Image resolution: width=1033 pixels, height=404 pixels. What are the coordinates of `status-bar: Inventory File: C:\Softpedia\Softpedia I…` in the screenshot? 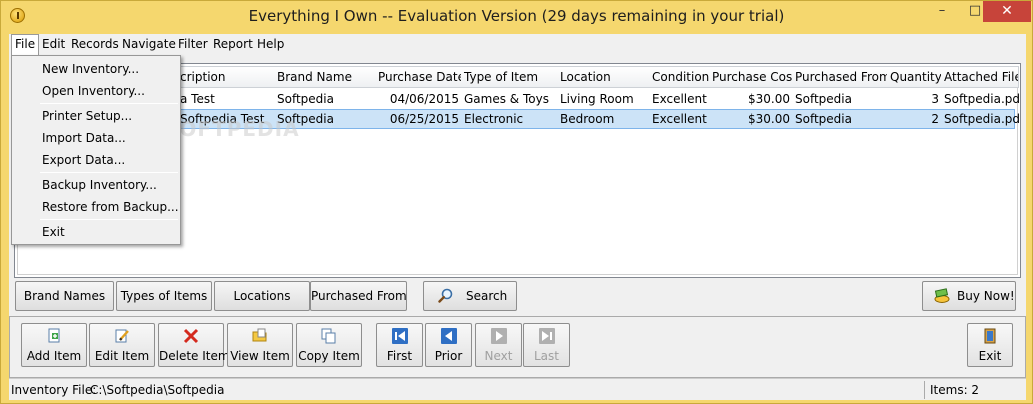 It's located at (517, 389).